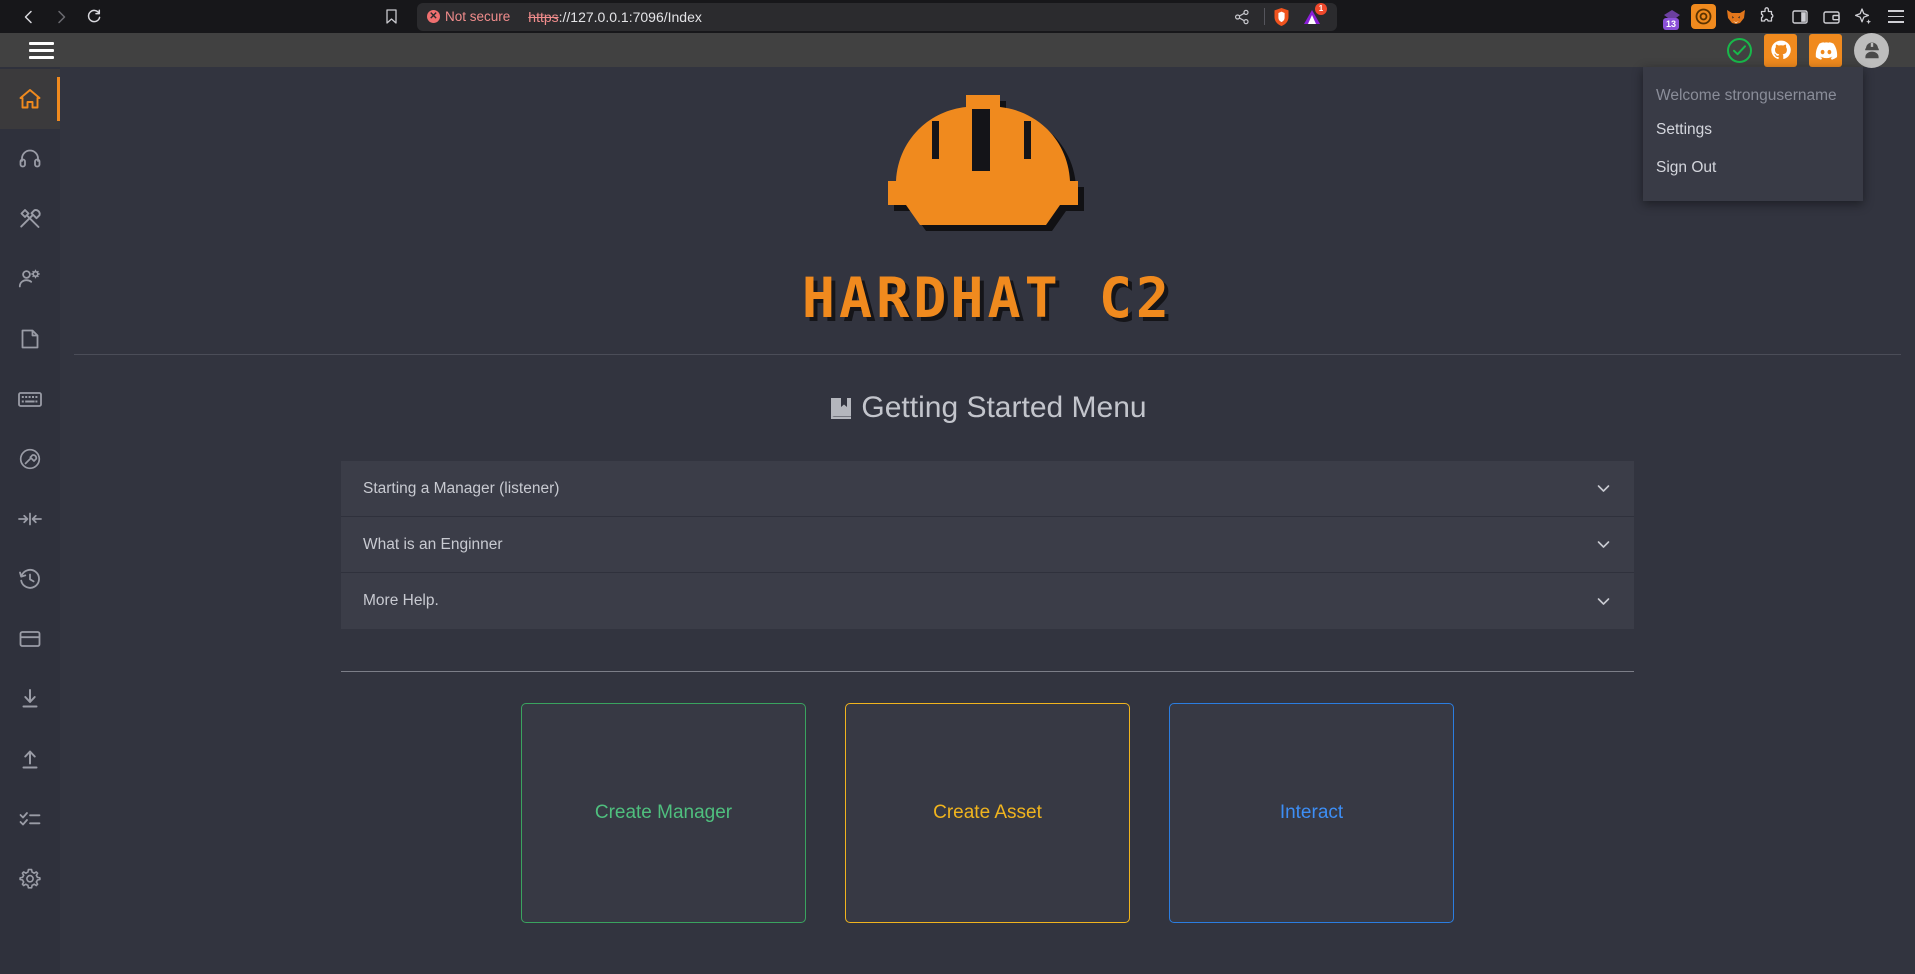 The image size is (1915, 974). What do you see at coordinates (30, 459) in the screenshot?
I see `sidebar-item-build` at bounding box center [30, 459].